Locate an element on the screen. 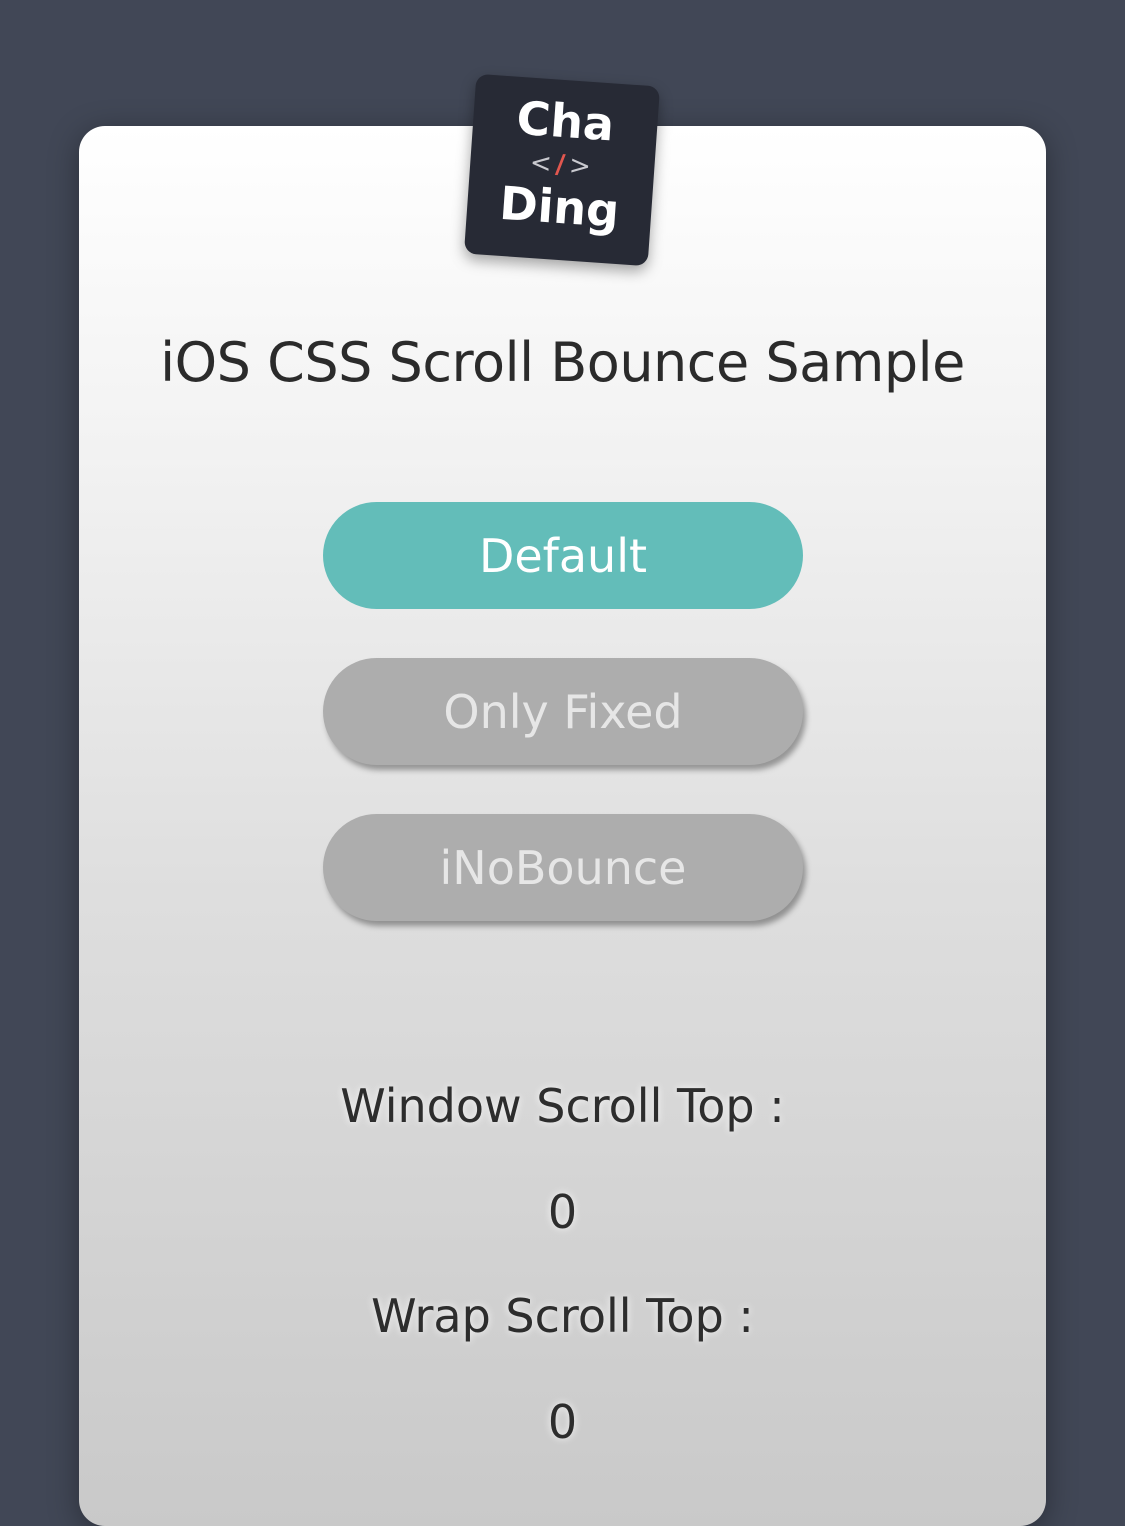  window-scroll-top-value: 0 is located at coordinates (562, 1212).